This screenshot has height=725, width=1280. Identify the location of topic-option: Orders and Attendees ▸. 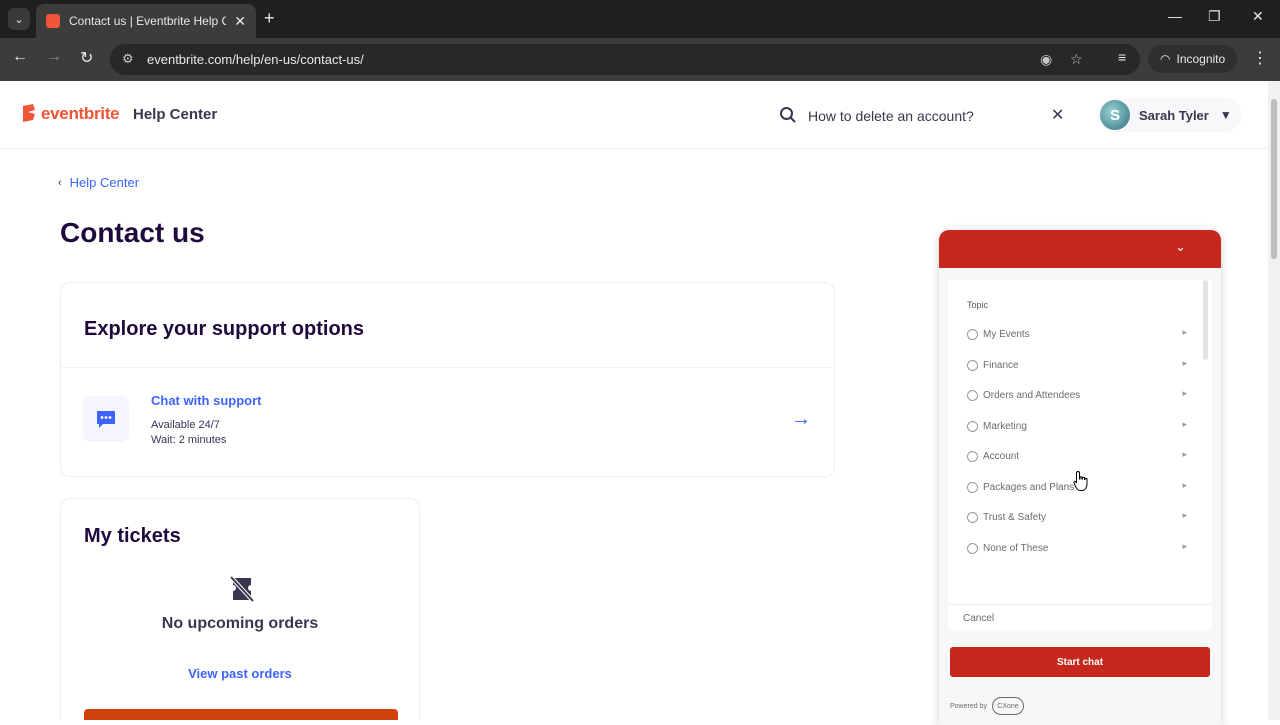
(1077, 395).